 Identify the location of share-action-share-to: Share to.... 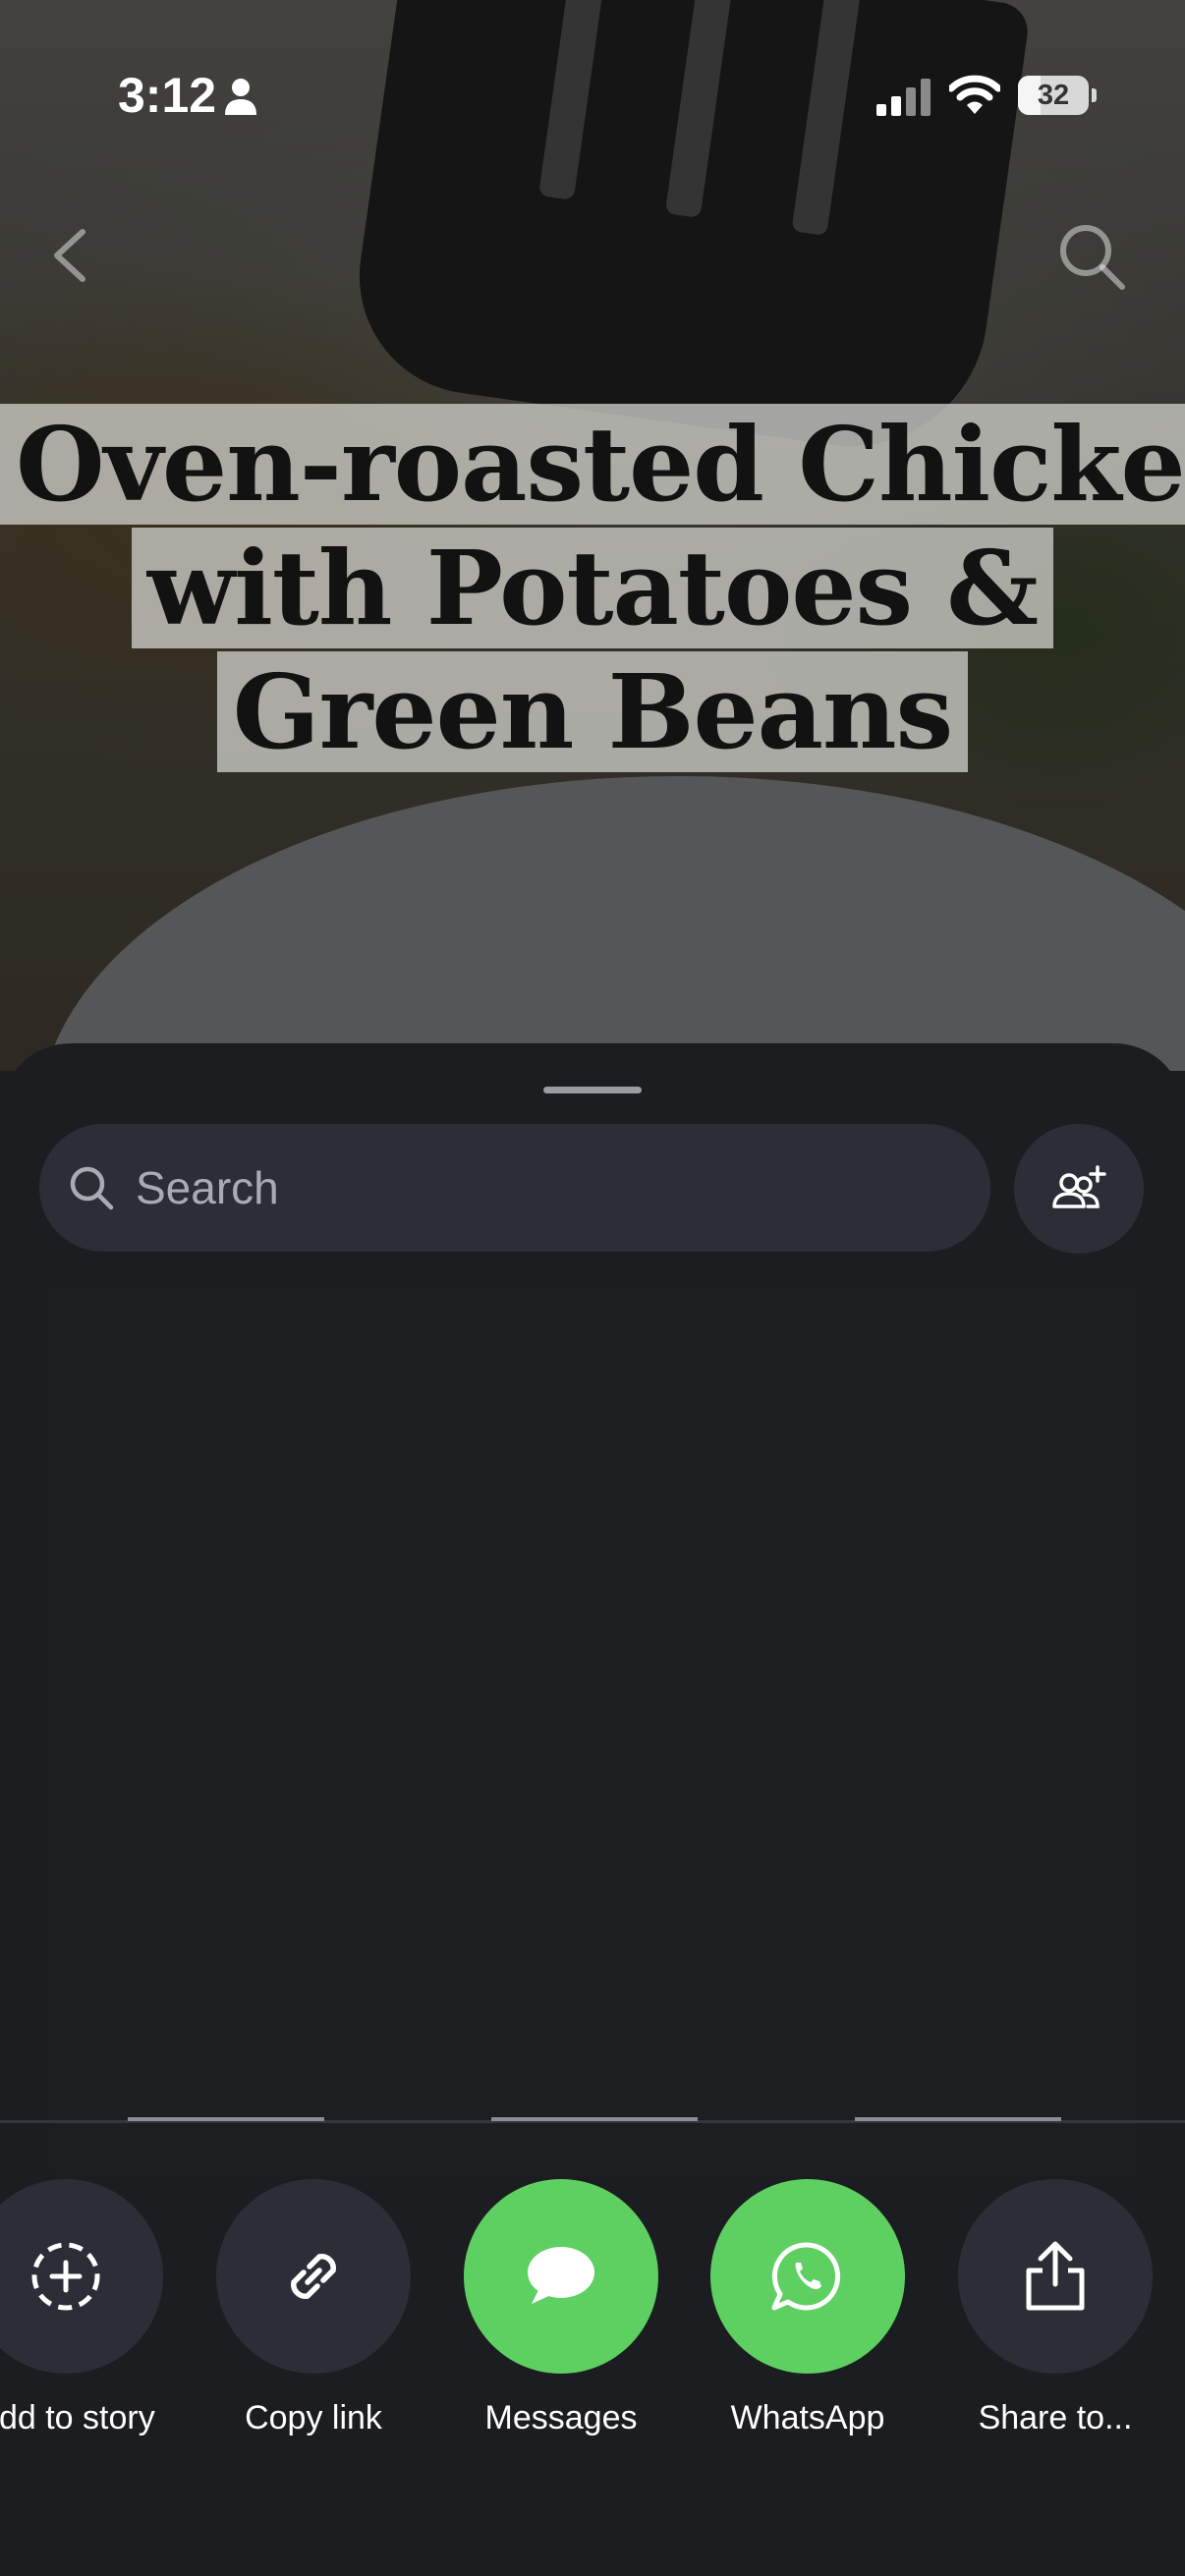
(1056, 2308).